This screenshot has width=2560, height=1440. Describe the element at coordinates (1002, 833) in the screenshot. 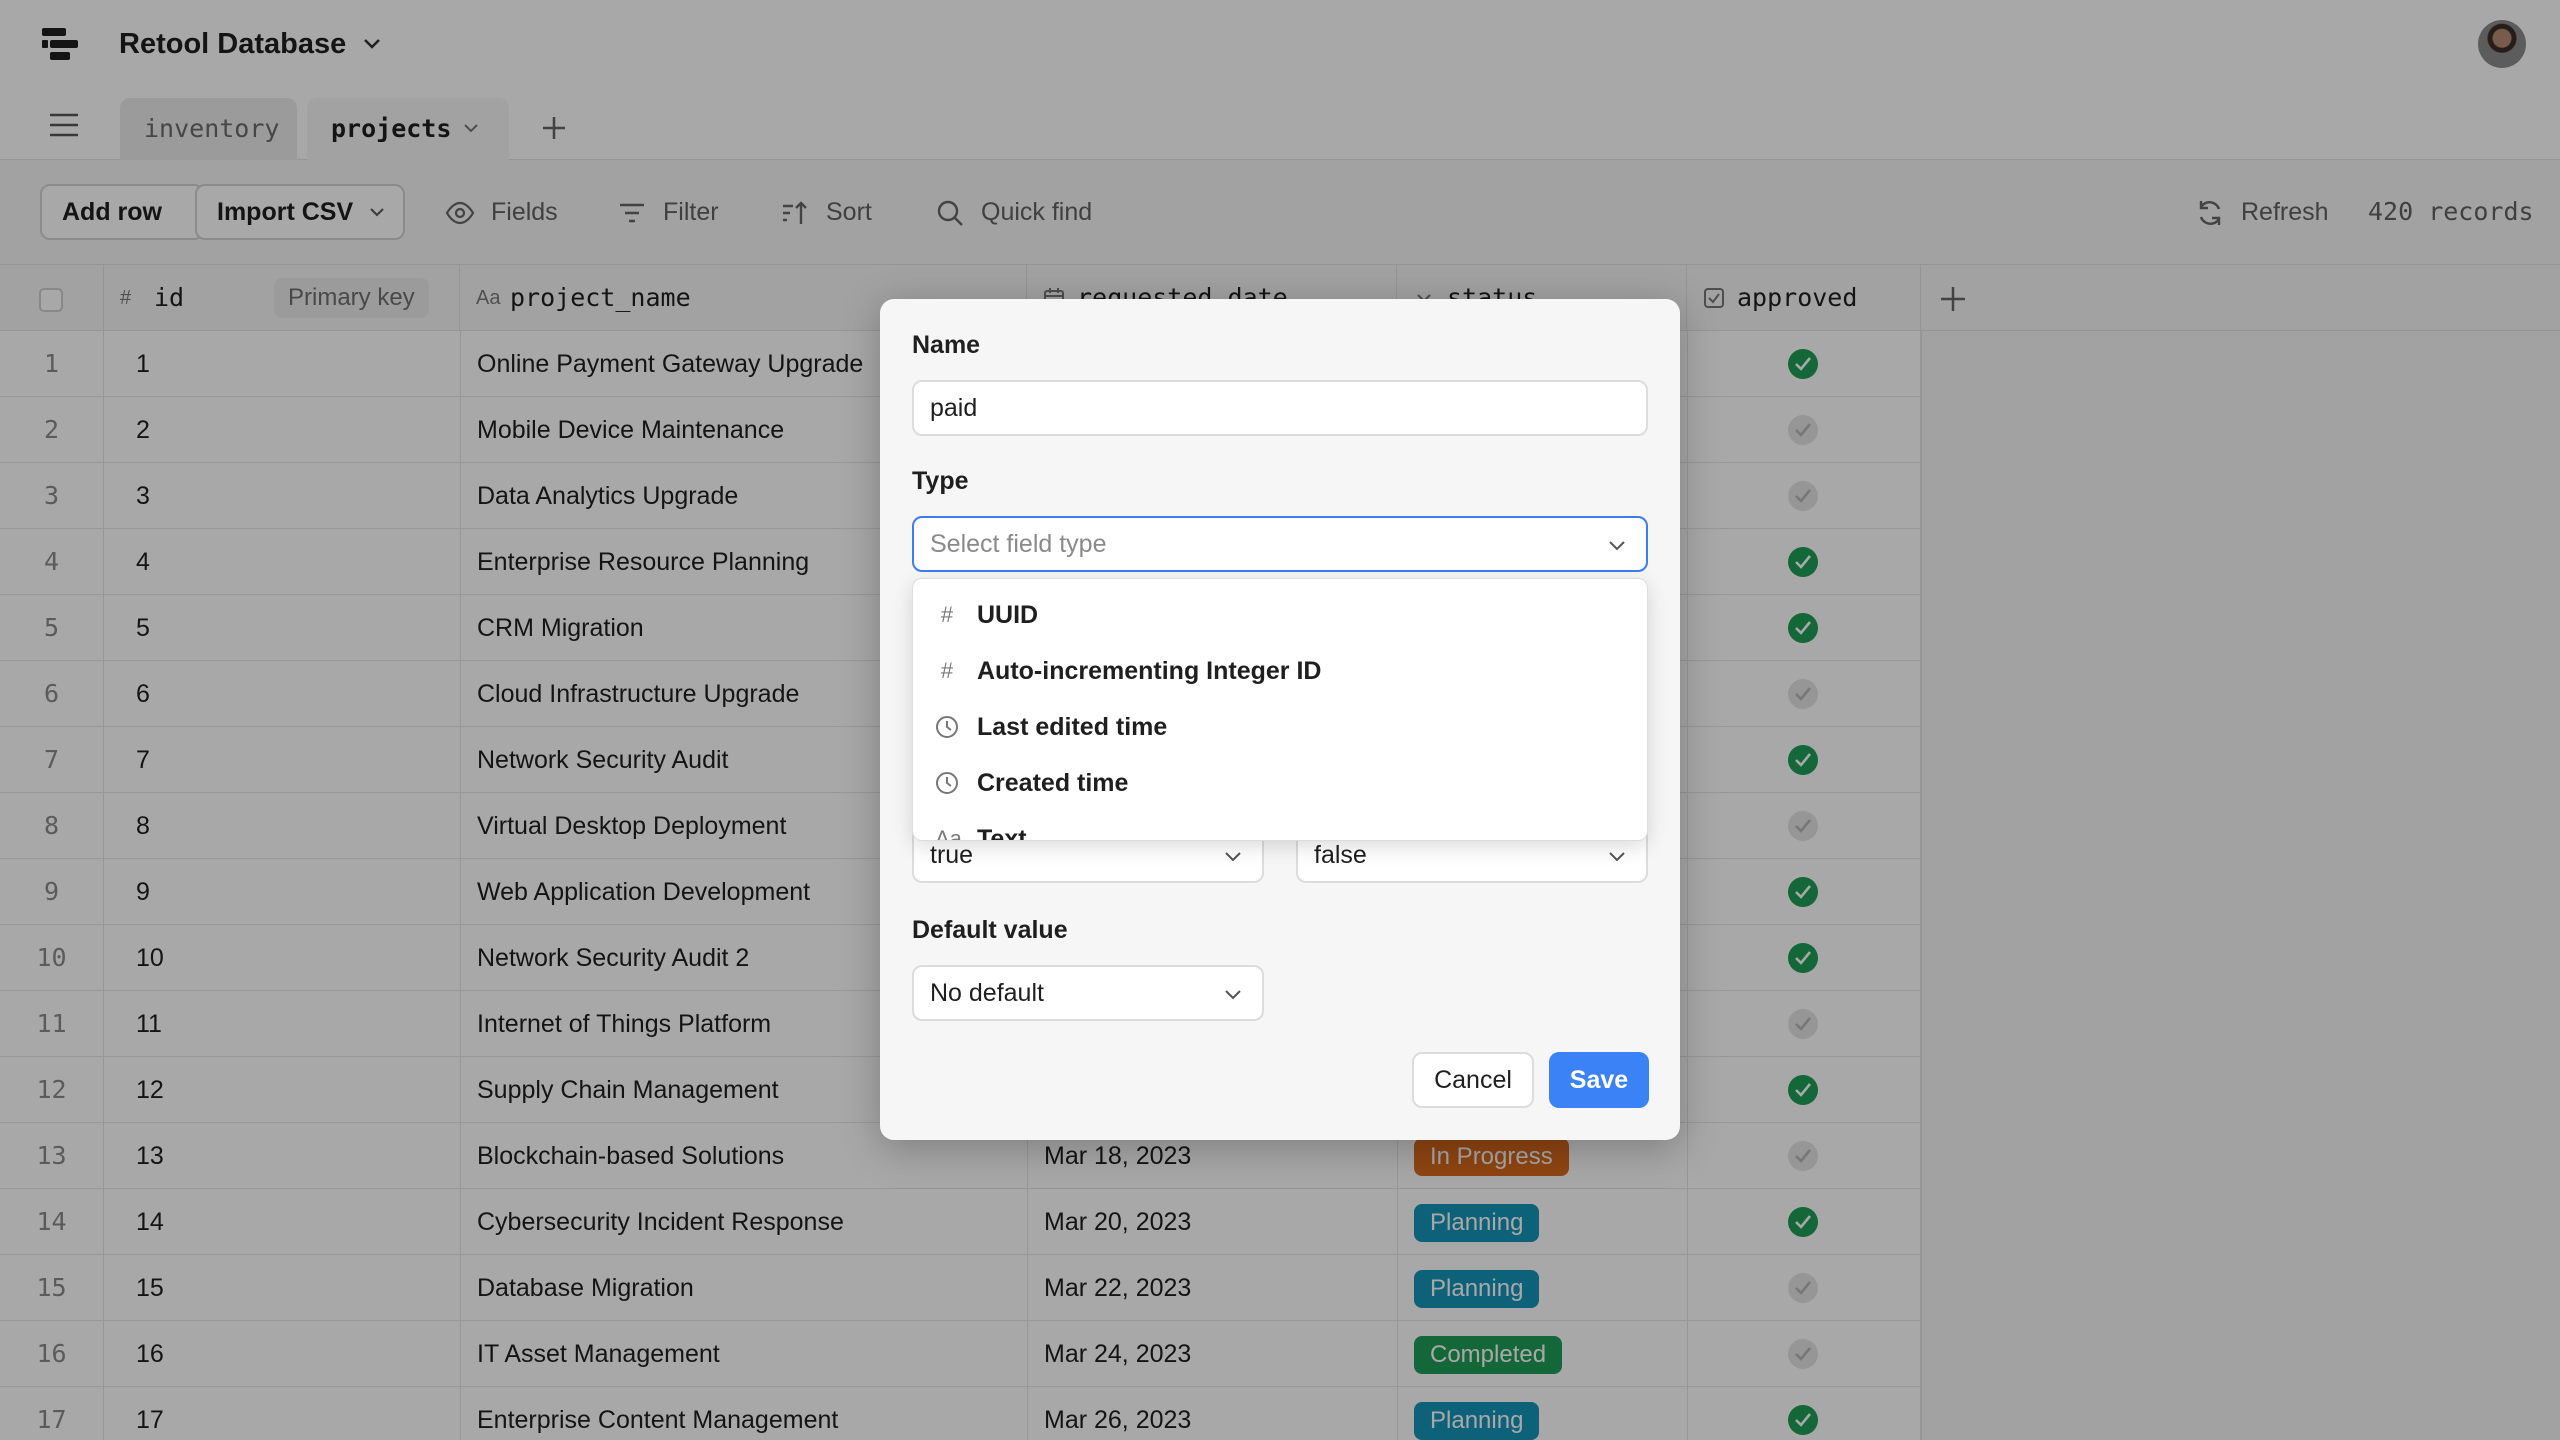

I see `option-label: Text` at that location.